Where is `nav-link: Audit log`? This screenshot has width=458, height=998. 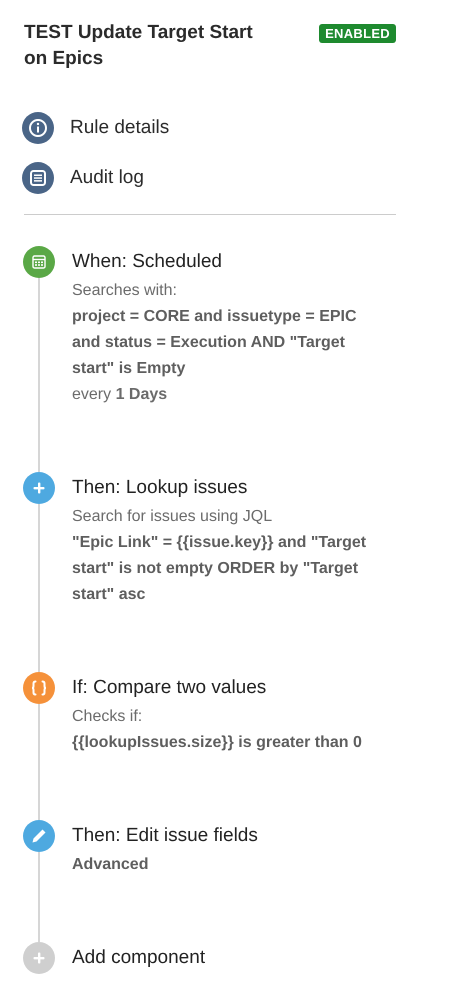
nav-link: Audit log is located at coordinates (83, 178).